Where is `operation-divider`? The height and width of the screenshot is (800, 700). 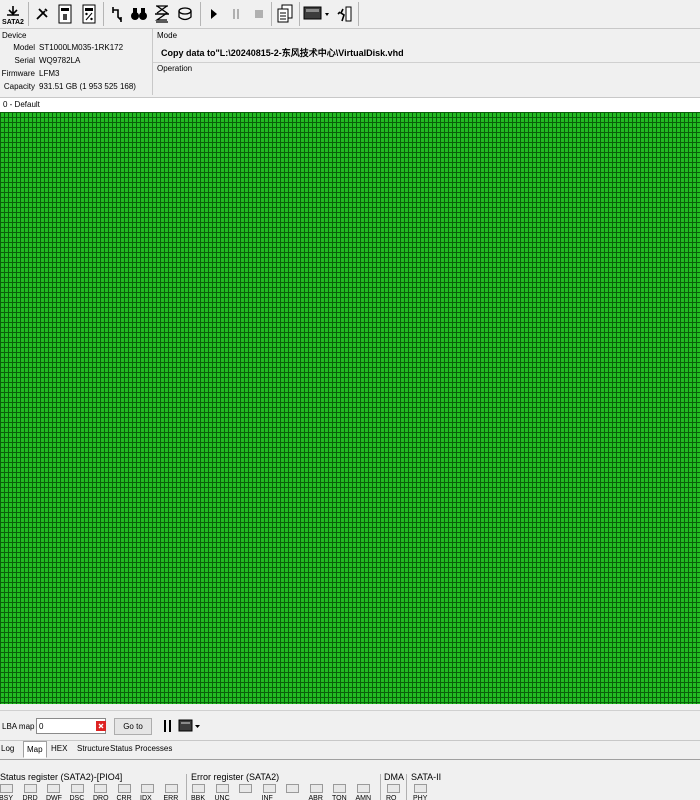
operation-divider is located at coordinates (426, 62).